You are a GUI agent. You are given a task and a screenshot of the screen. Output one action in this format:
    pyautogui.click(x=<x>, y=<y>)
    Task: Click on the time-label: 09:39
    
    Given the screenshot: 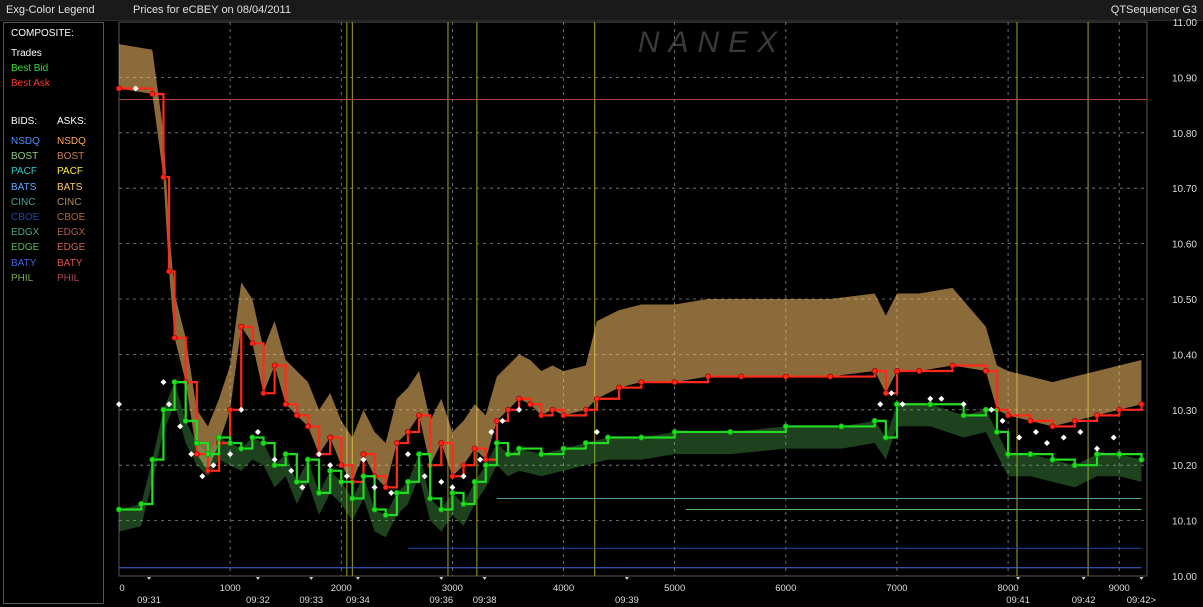 What is the action you would take?
    pyautogui.click(x=627, y=600)
    